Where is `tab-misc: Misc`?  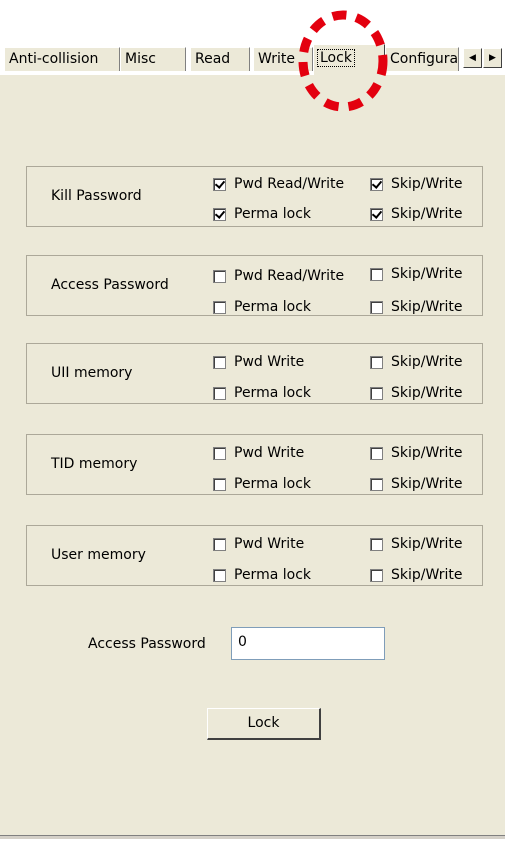 tab-misc: Misc is located at coordinates (153, 59).